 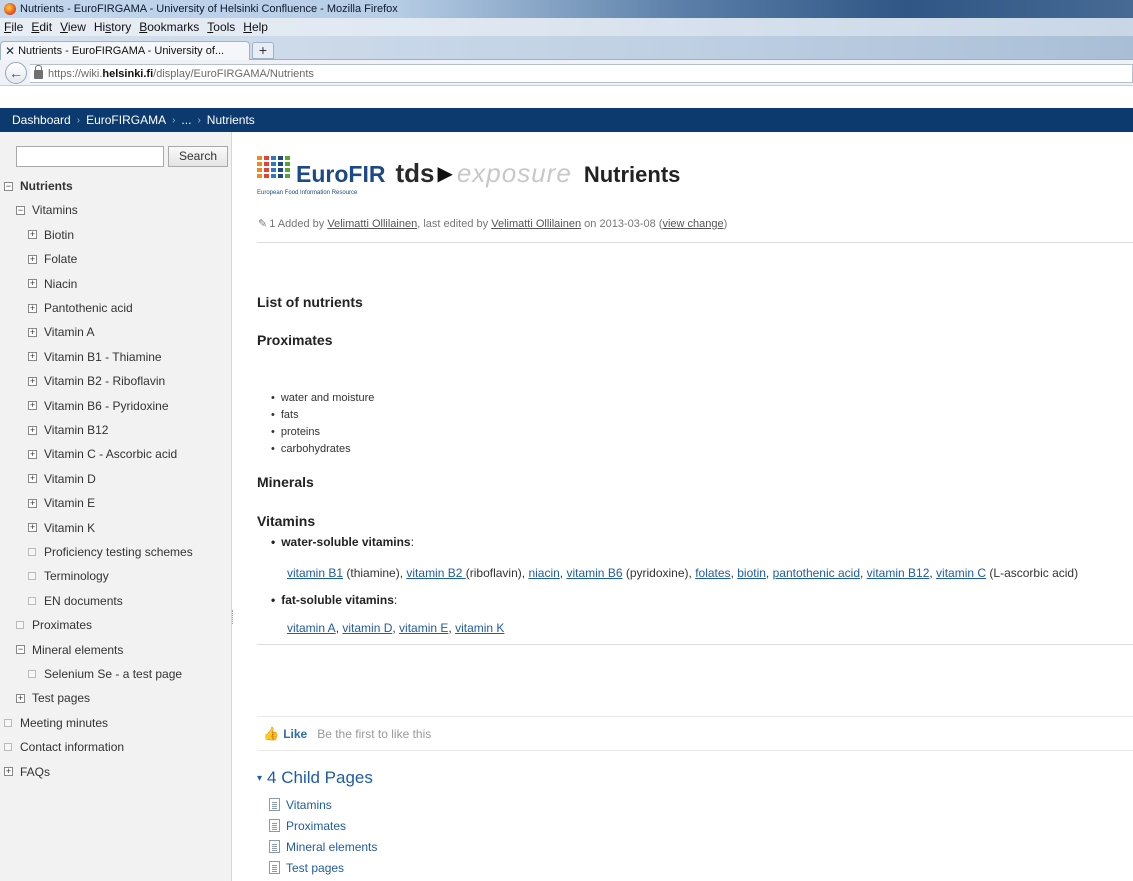 I want to click on author-link: Velimatti Ollilainen, so click(x=372, y=224).